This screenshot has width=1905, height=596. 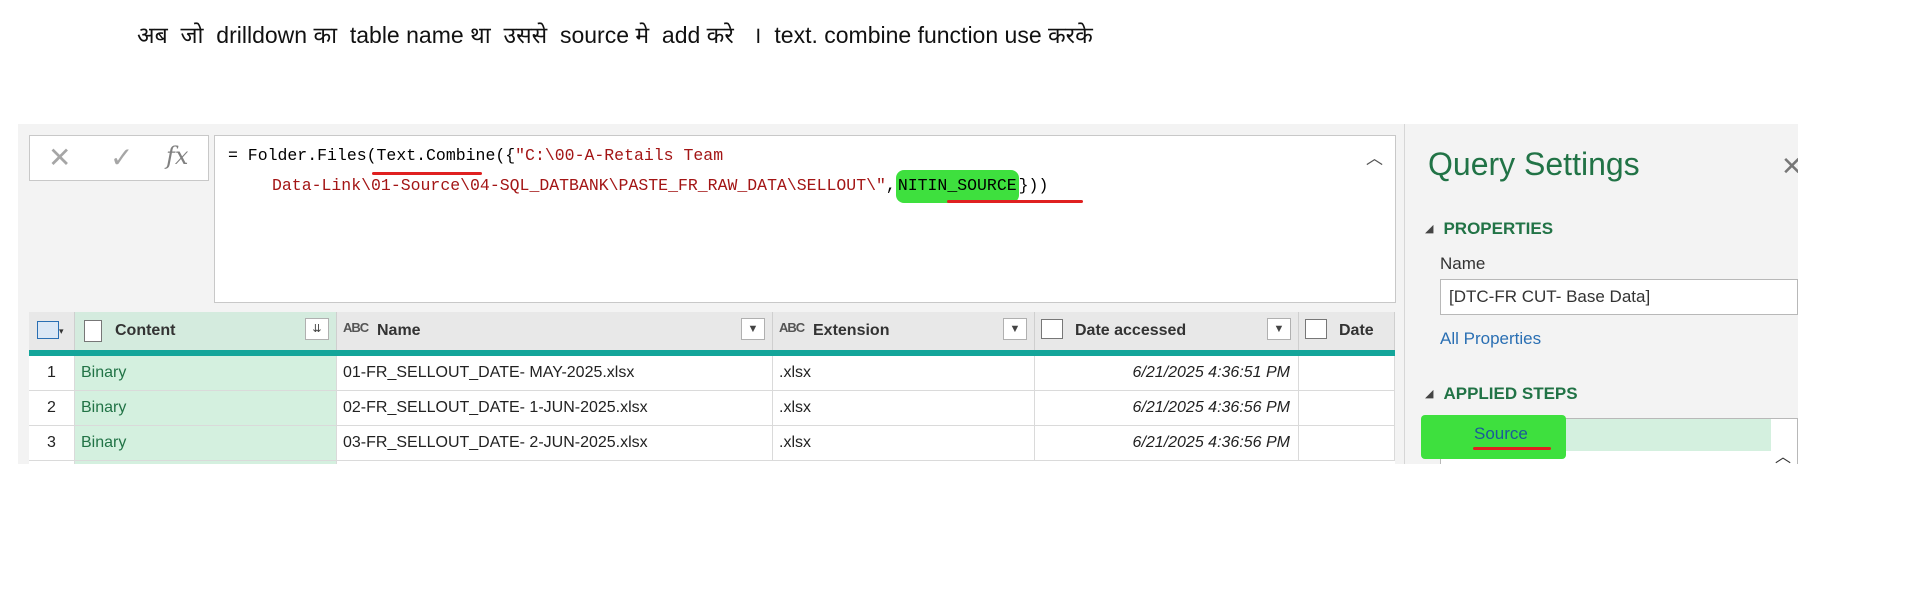 What do you see at coordinates (206, 462) in the screenshot?
I see `table-cell-content` at bounding box center [206, 462].